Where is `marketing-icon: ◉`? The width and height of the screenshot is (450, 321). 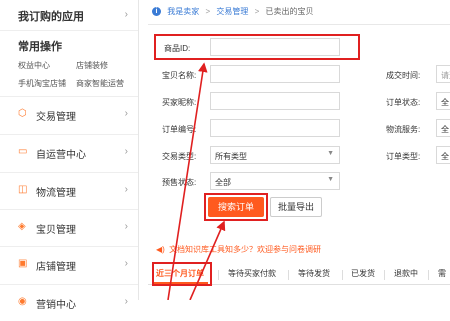
marketing-icon: ◉ is located at coordinates (22, 301).